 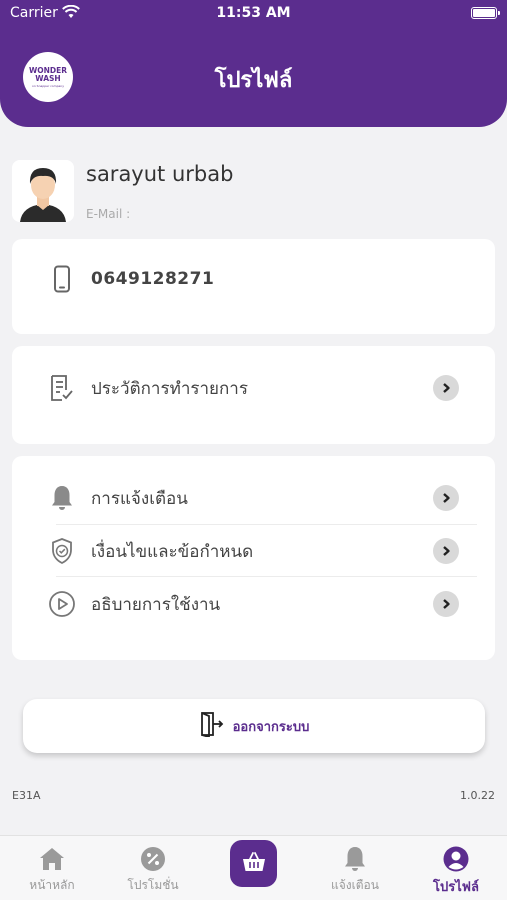 I want to click on basket-icon, so click(x=254, y=864).